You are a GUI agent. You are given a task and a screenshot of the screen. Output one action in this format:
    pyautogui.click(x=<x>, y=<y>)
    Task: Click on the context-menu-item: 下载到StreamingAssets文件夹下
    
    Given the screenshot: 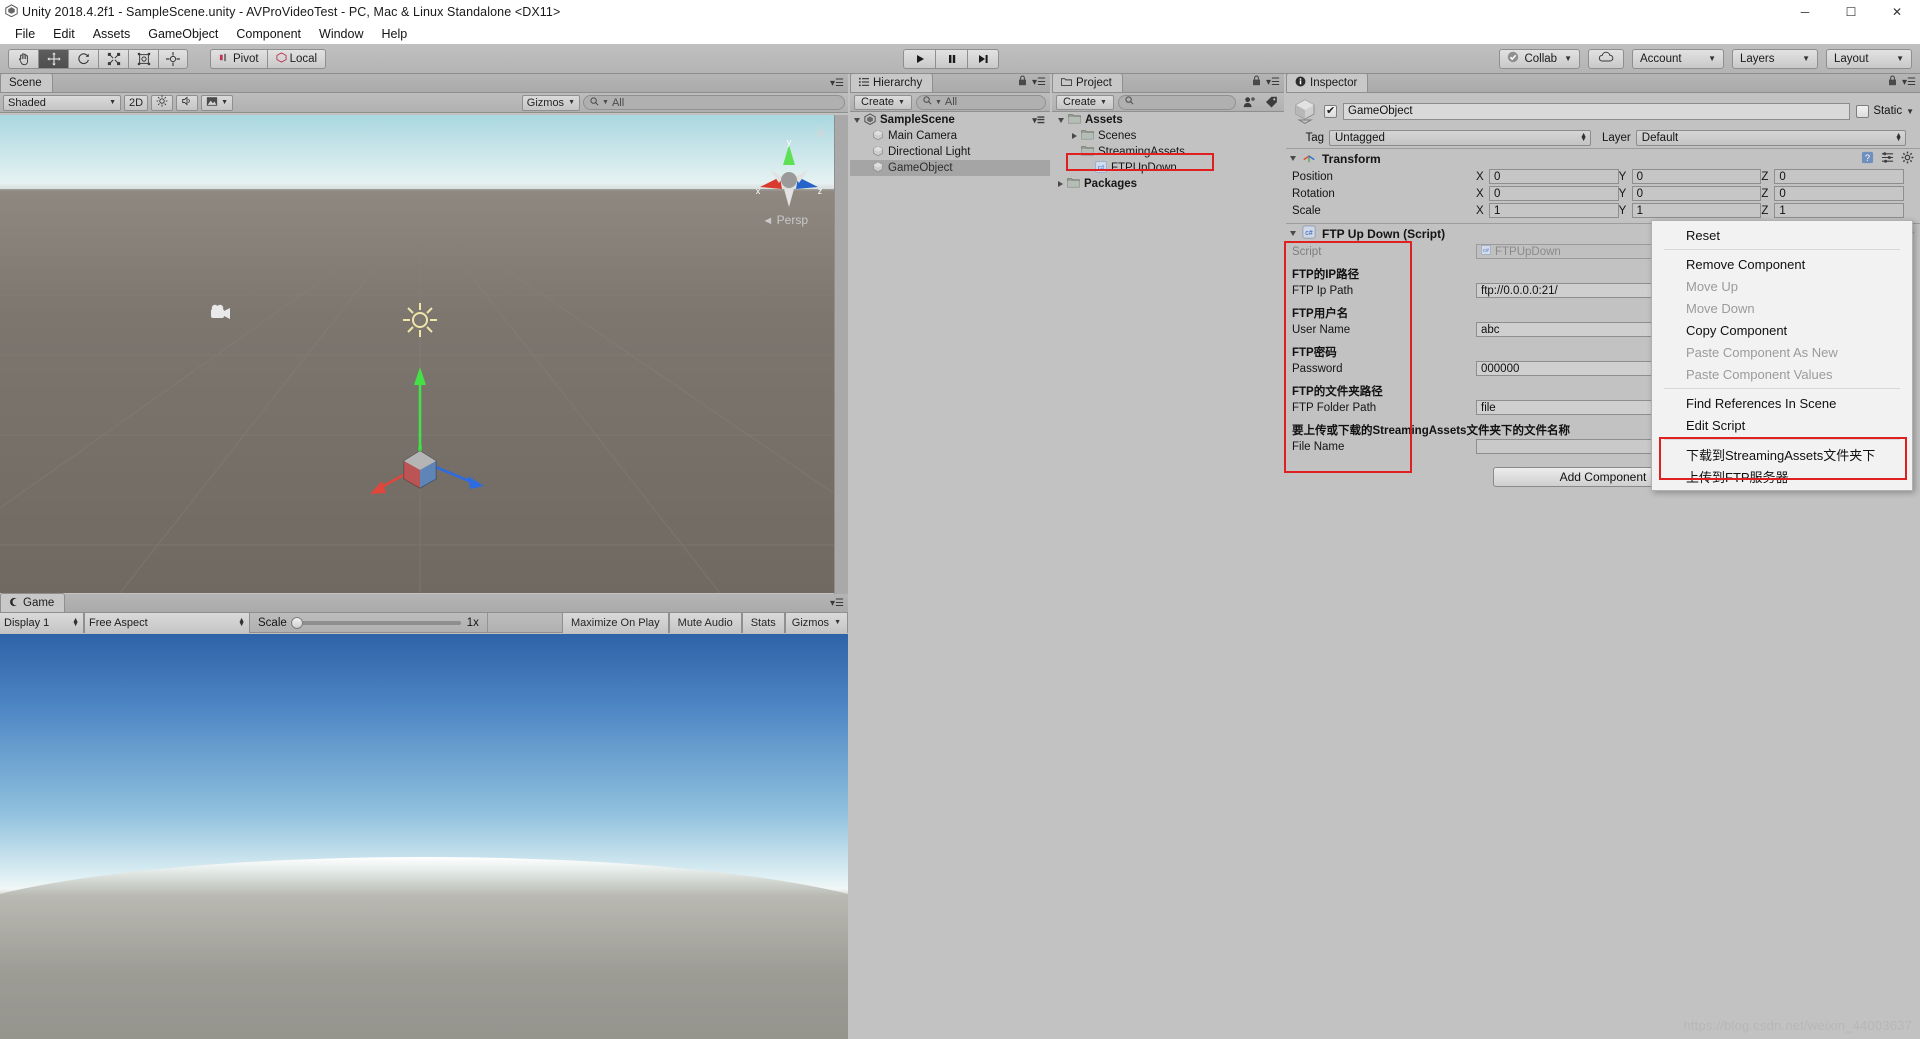 What is the action you would take?
    pyautogui.click(x=1782, y=454)
    